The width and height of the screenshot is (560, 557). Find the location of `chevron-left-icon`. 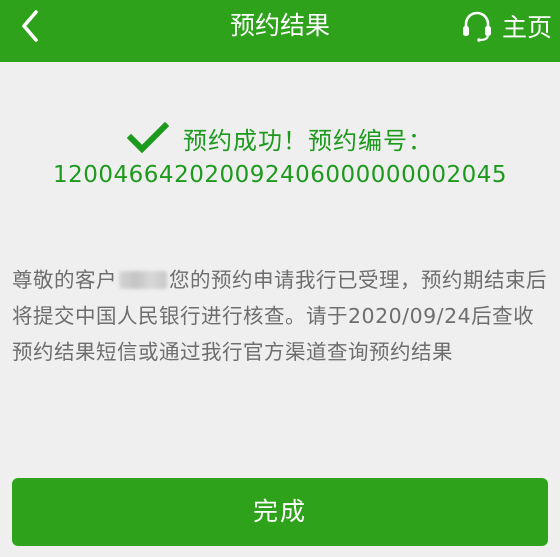

chevron-left-icon is located at coordinates (30, 26).